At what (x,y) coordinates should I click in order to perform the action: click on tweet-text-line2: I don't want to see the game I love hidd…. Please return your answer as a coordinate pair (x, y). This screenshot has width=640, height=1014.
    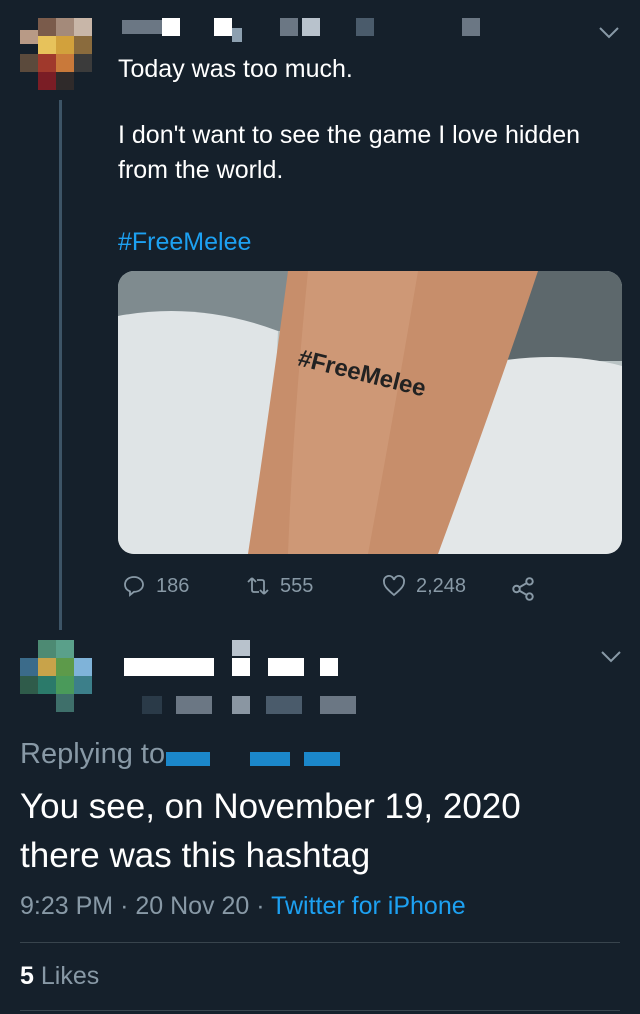
    Looking at the image, I should click on (349, 135).